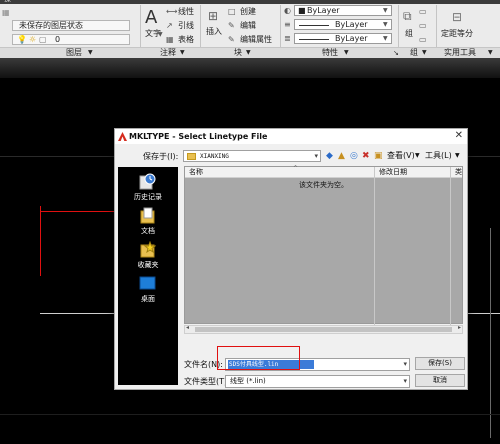 The width and height of the screenshot is (500, 444). I want to click on scrollbar-thumb, so click(323, 329).